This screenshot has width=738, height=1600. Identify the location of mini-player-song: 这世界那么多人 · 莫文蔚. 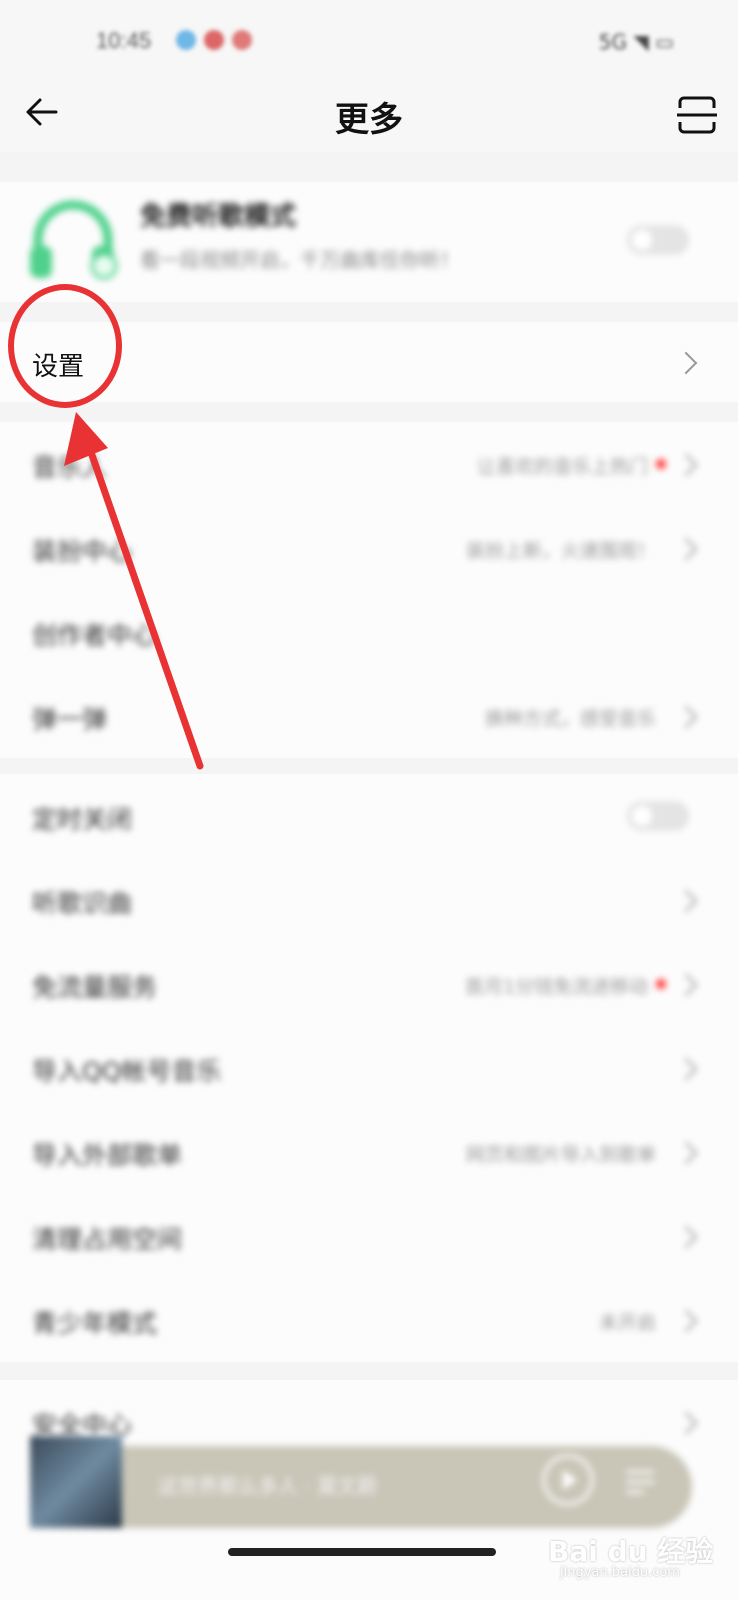
(268, 1486).